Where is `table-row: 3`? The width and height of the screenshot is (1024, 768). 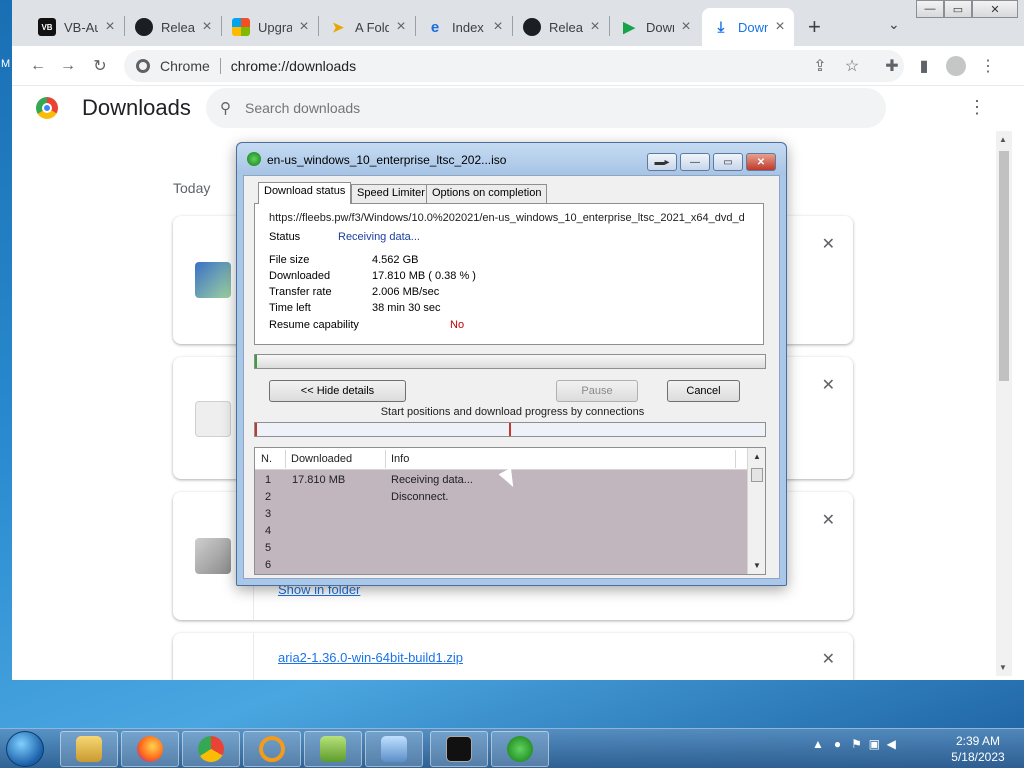 table-row: 3 is located at coordinates (501, 514).